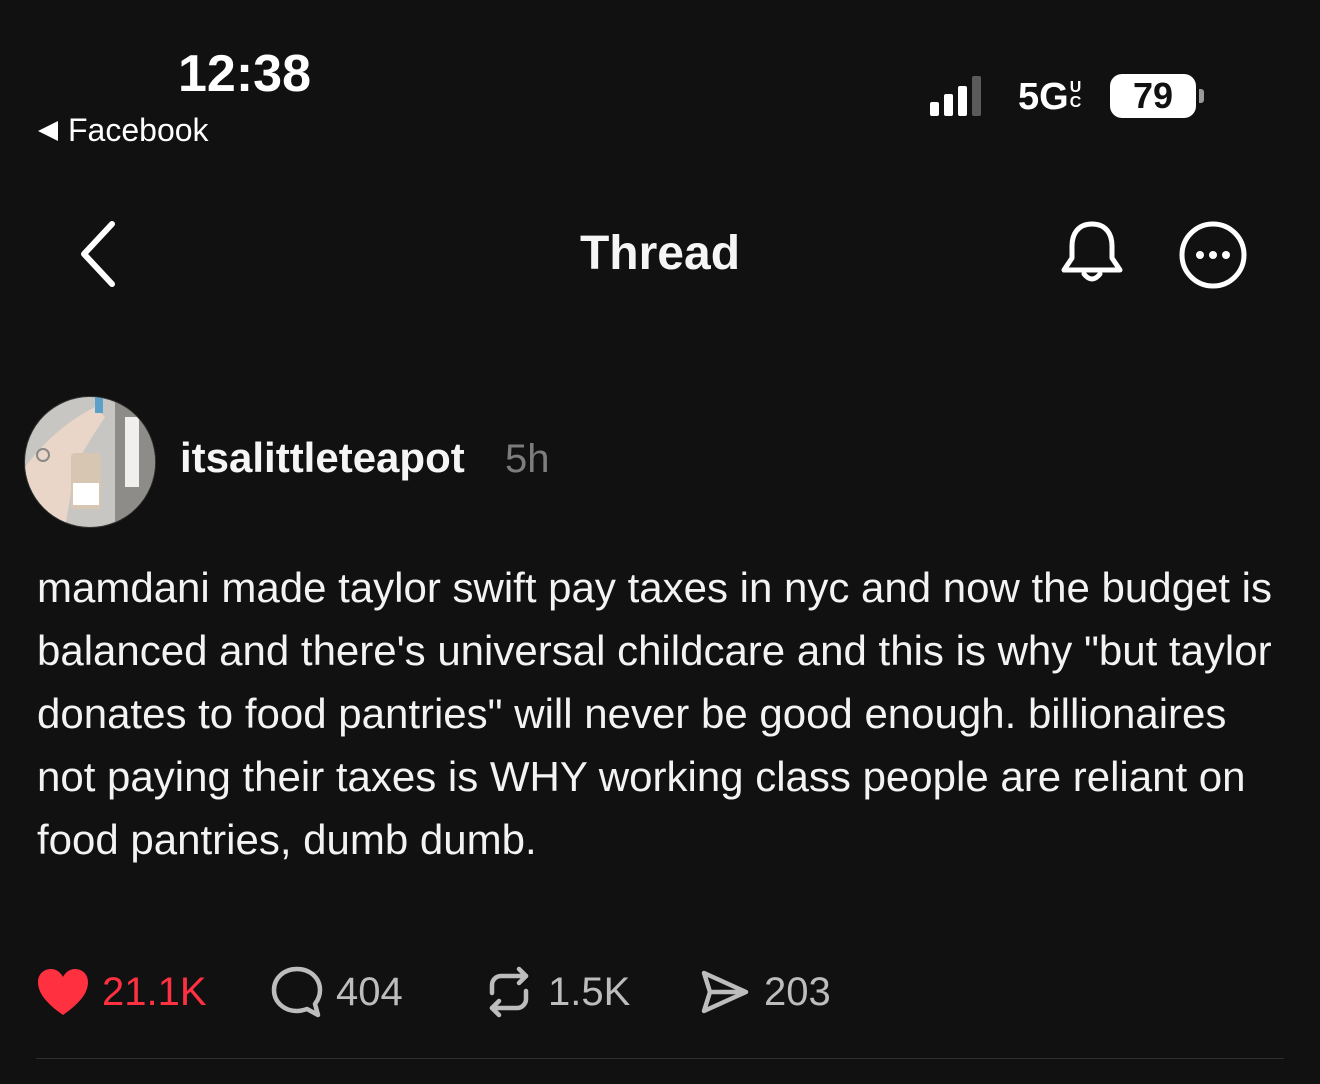 The width and height of the screenshot is (1320, 1084). What do you see at coordinates (1043, 97) in the screenshot?
I see `network-type: 5G` at bounding box center [1043, 97].